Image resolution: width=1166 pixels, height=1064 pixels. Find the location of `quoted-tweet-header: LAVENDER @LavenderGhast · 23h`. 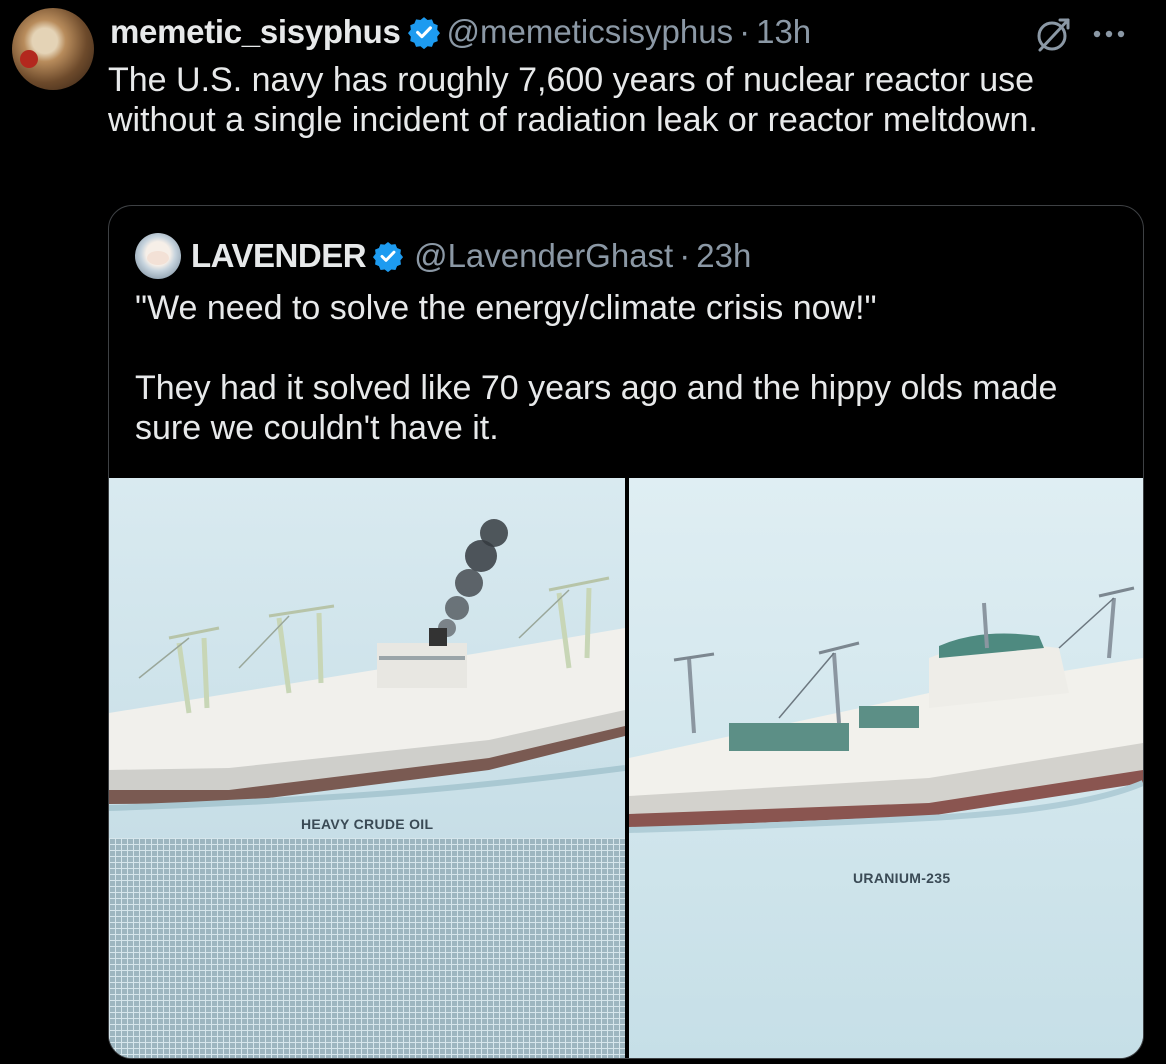

quoted-tweet-header: LAVENDER @LavenderGhast · 23h is located at coordinates (443, 256).